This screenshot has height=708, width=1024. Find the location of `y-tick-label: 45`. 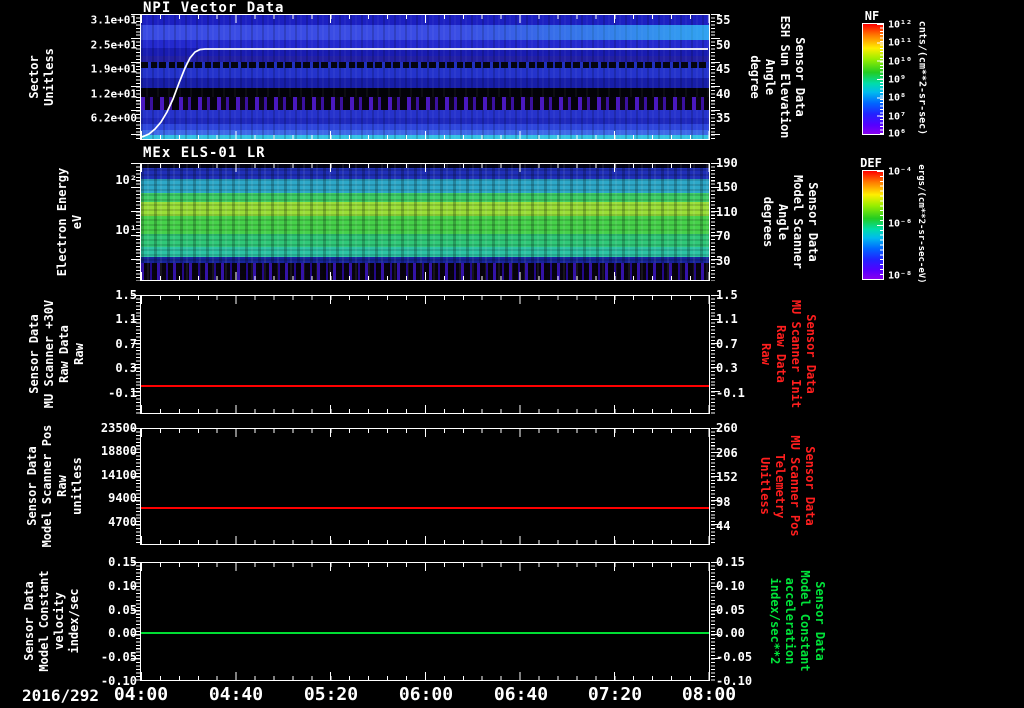

y-tick-label: 45 is located at coordinates (723, 69).